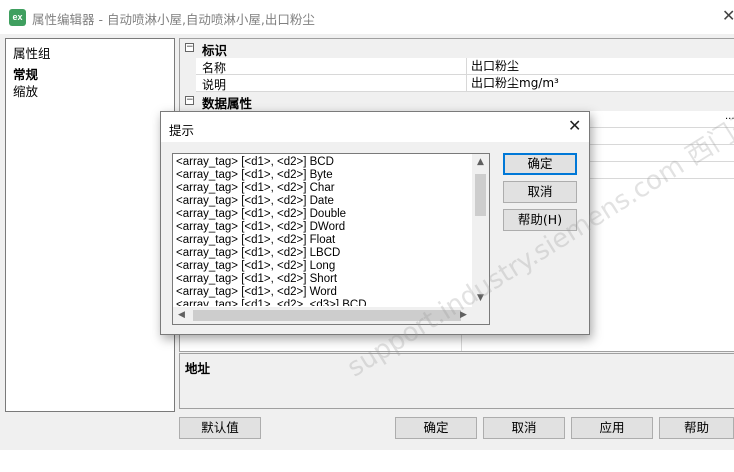 The height and width of the screenshot is (472, 734). I want to click on list-item: <array_tag> [<d1>, <d2>] LBCD, so click(323, 253).